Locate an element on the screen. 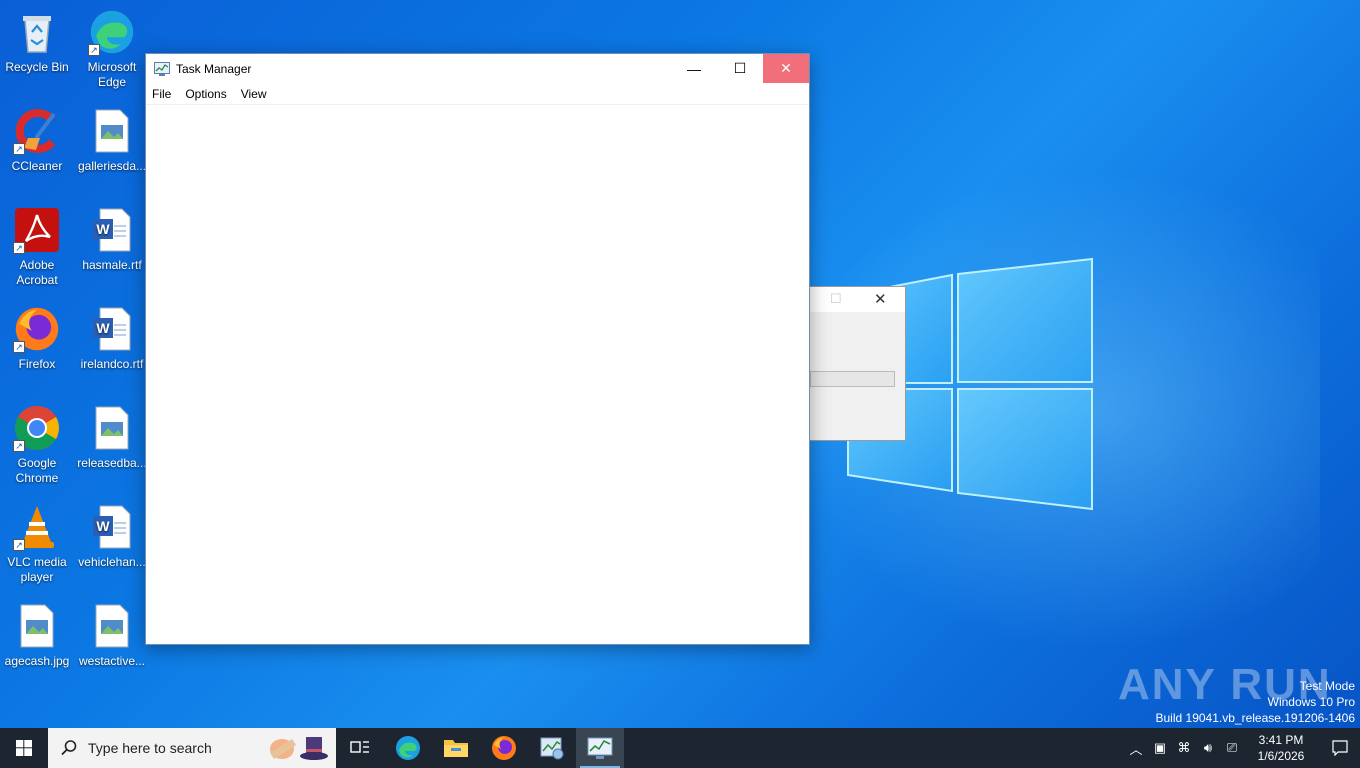 This screenshot has height=768, width=1360. watermark-line-1: Test Mode is located at coordinates (1327, 686).